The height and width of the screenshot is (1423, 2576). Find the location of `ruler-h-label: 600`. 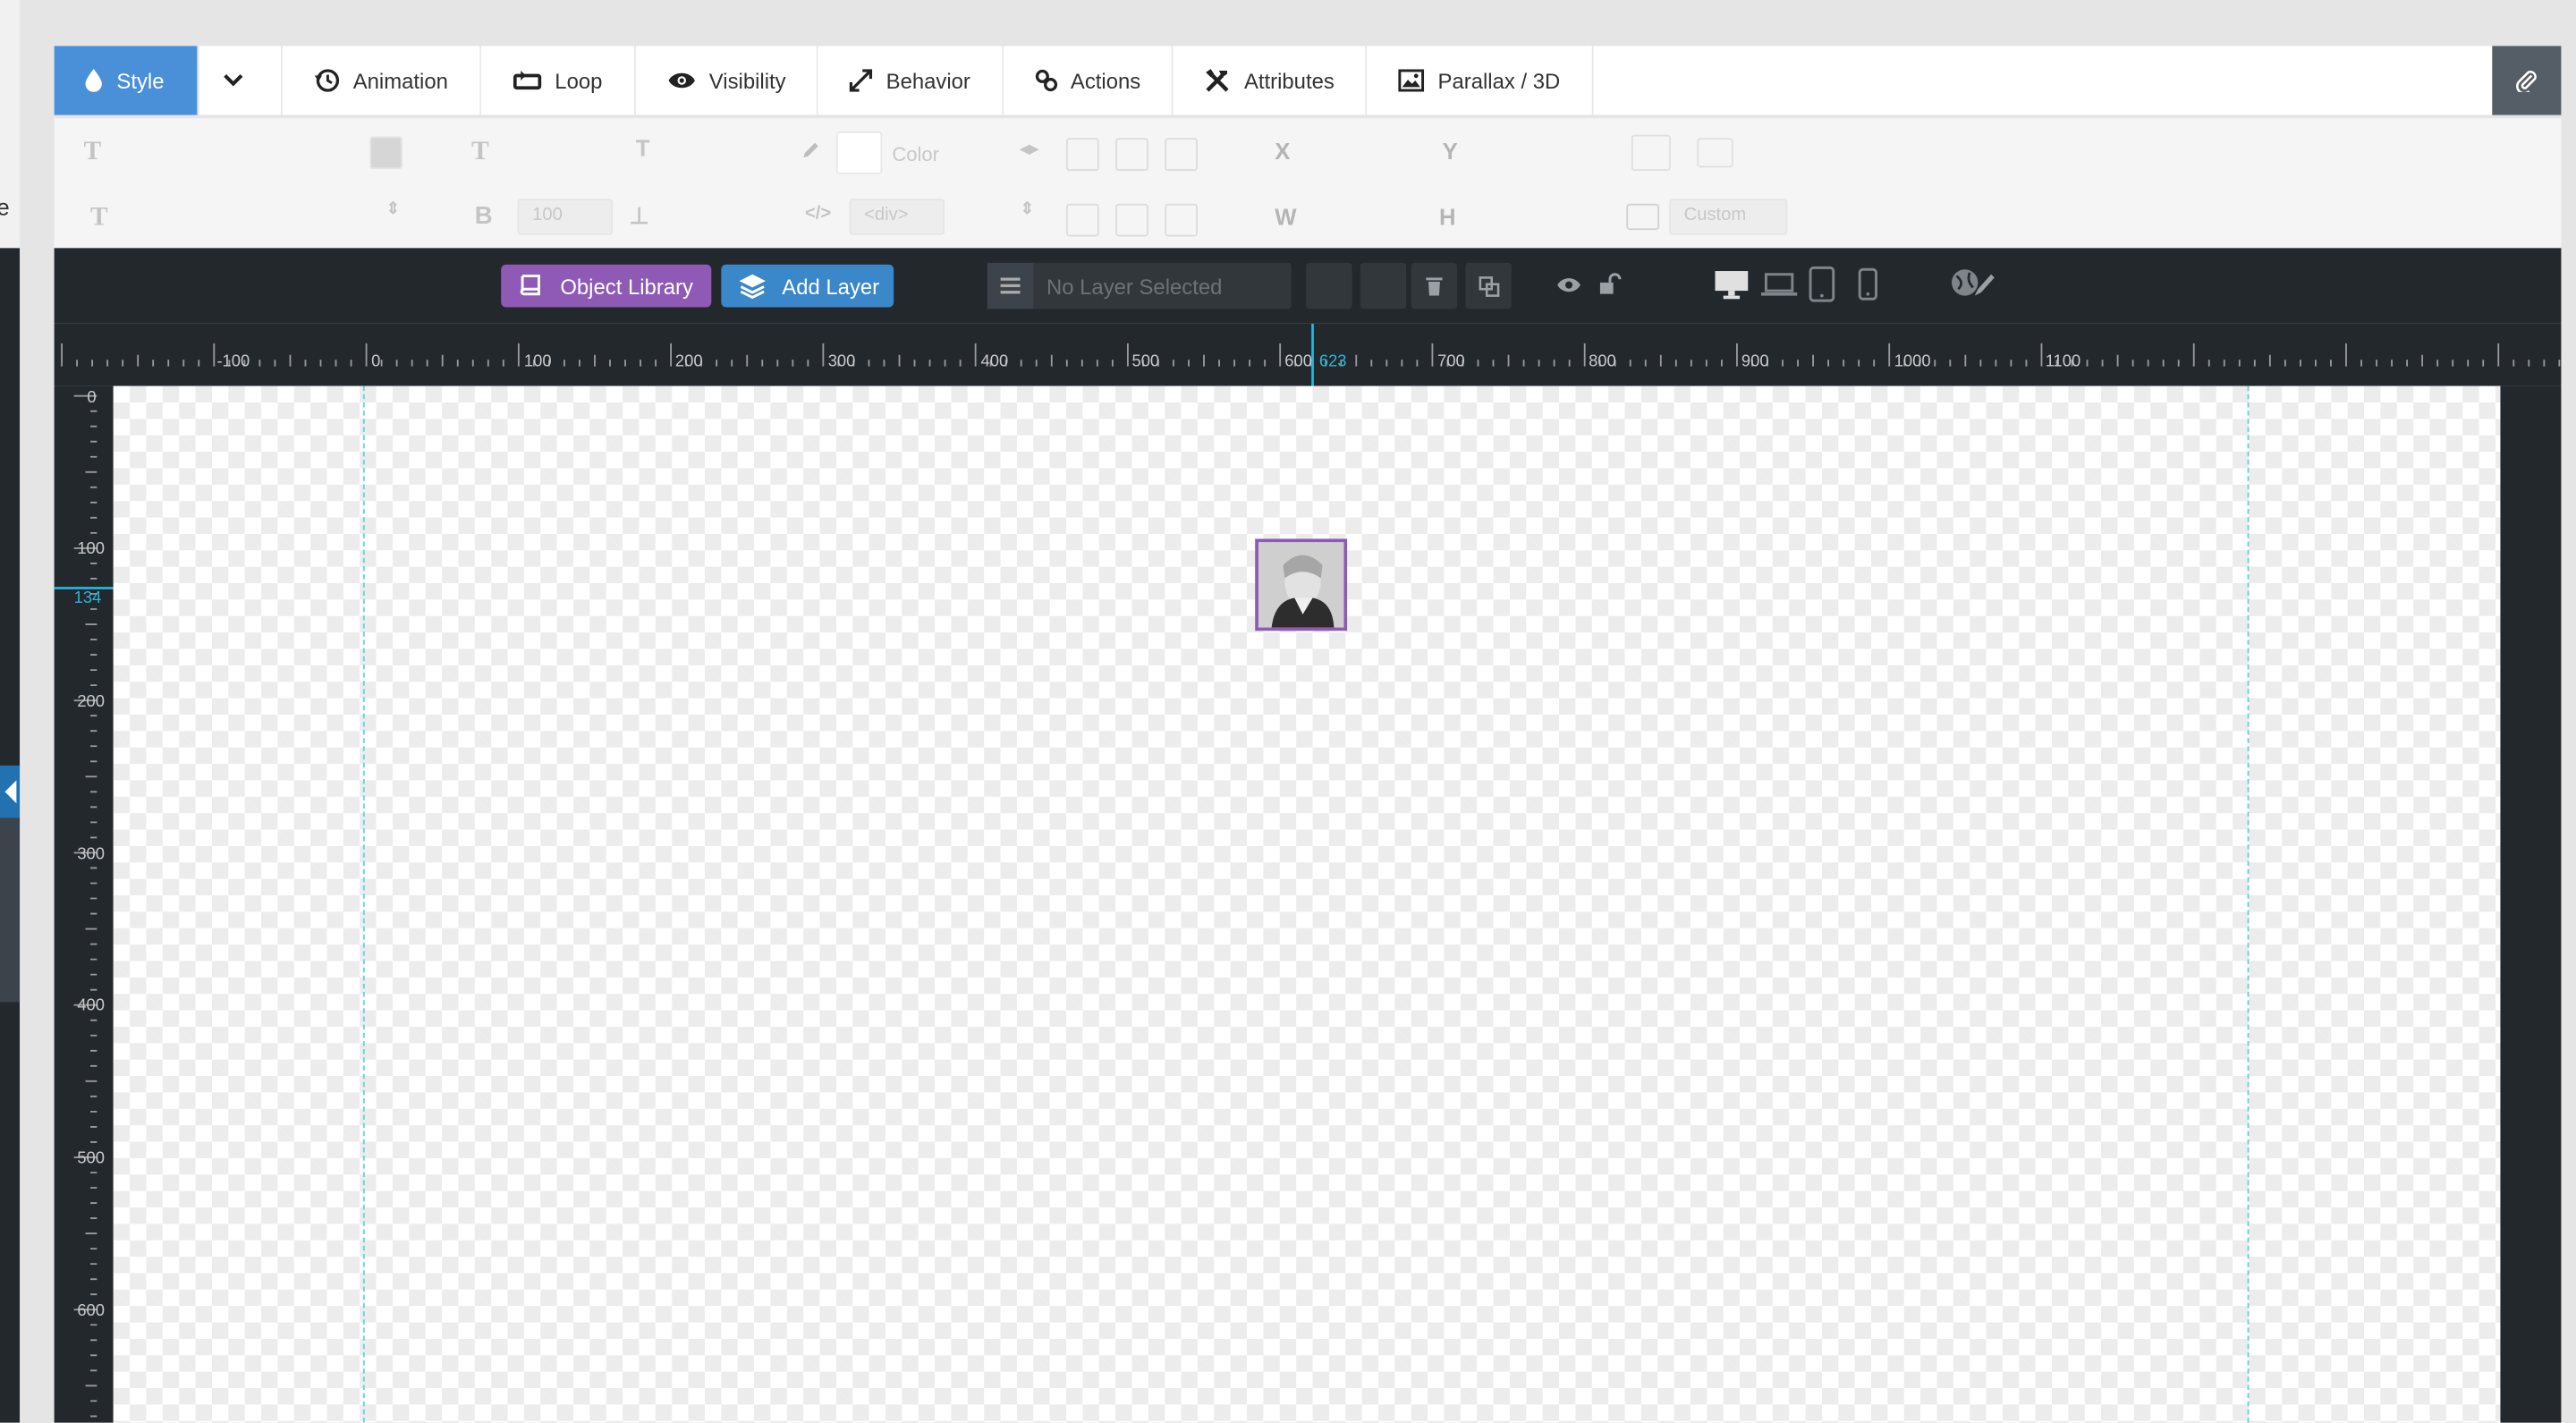

ruler-h-label: 600 is located at coordinates (1298, 362).